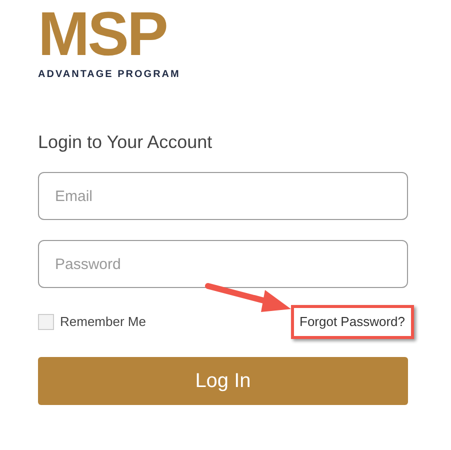  I want to click on logo-mark: MSP, so click(102, 35).